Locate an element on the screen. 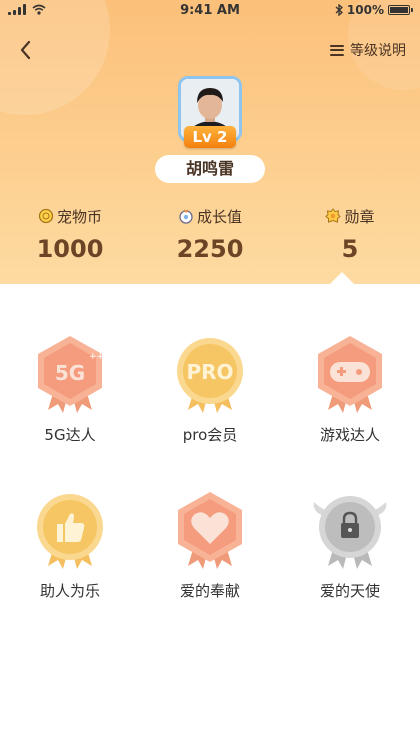 The width and height of the screenshot is (420, 747). coin-icon is located at coordinates (46, 216).